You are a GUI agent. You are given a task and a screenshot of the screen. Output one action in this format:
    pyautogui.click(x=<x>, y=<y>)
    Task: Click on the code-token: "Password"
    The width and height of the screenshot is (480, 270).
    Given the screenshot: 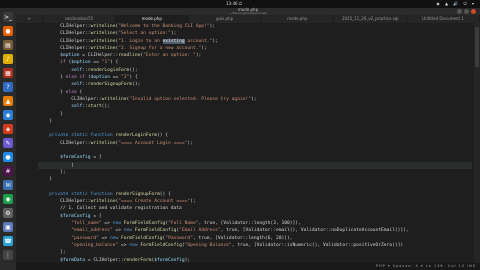 What is the action you would take?
    pyautogui.click(x=179, y=238)
    